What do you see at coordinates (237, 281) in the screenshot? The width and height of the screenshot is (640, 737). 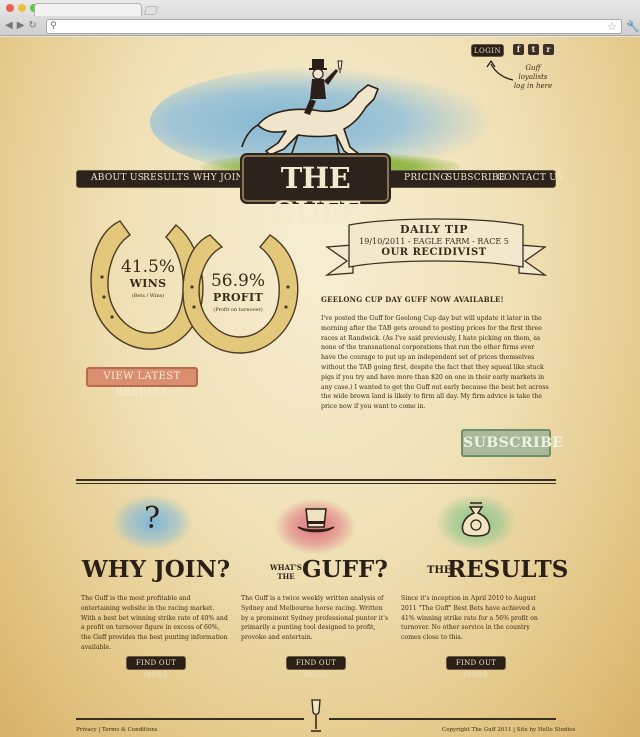 I see `profit-percentage: 56.9%` at bounding box center [237, 281].